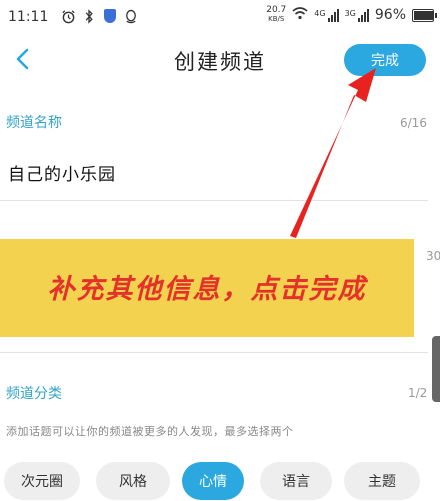 This screenshot has width=440, height=501. Describe the element at coordinates (68, 16) in the screenshot. I see `alarm-icon` at that location.